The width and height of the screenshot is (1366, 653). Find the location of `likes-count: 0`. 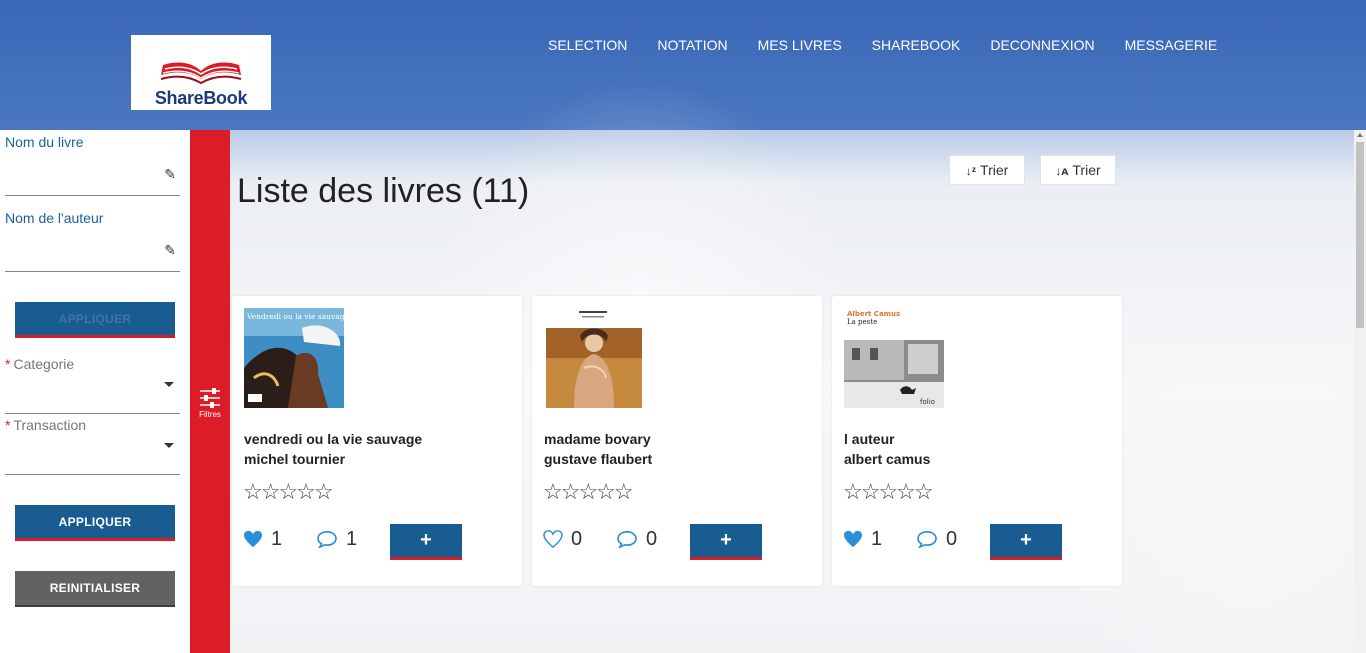

likes-count: 0 is located at coordinates (577, 539).